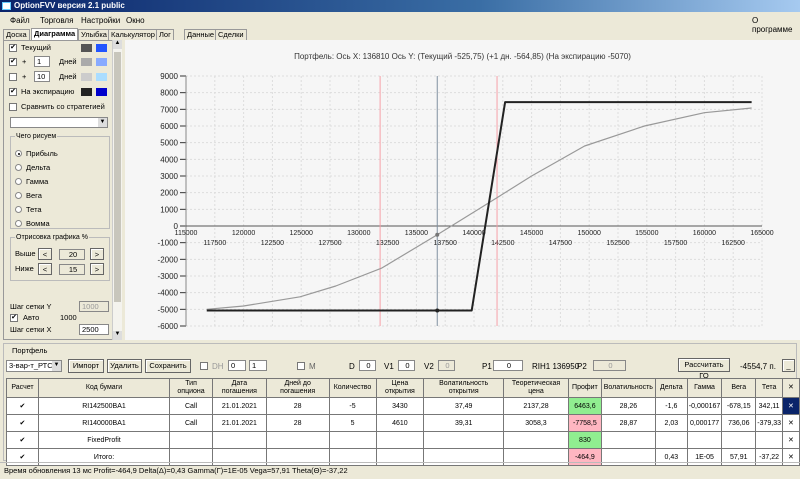  I want to click on scroll-down-icon: ▼, so click(117, 335).